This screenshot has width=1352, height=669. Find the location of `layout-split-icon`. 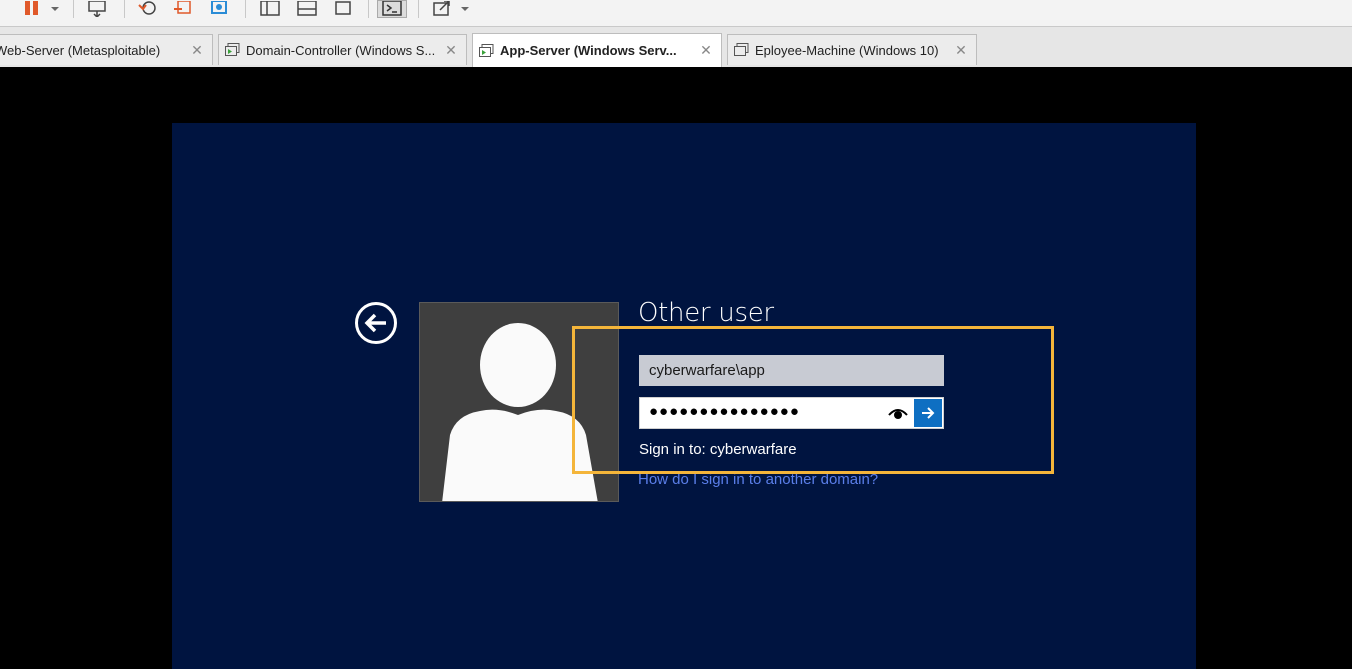

layout-split-icon is located at coordinates (307, 9).